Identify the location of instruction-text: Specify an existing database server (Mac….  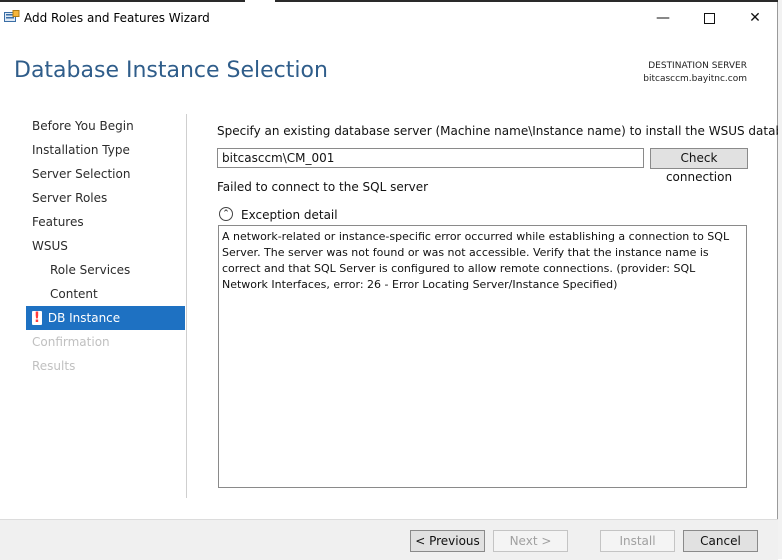
(499, 131).